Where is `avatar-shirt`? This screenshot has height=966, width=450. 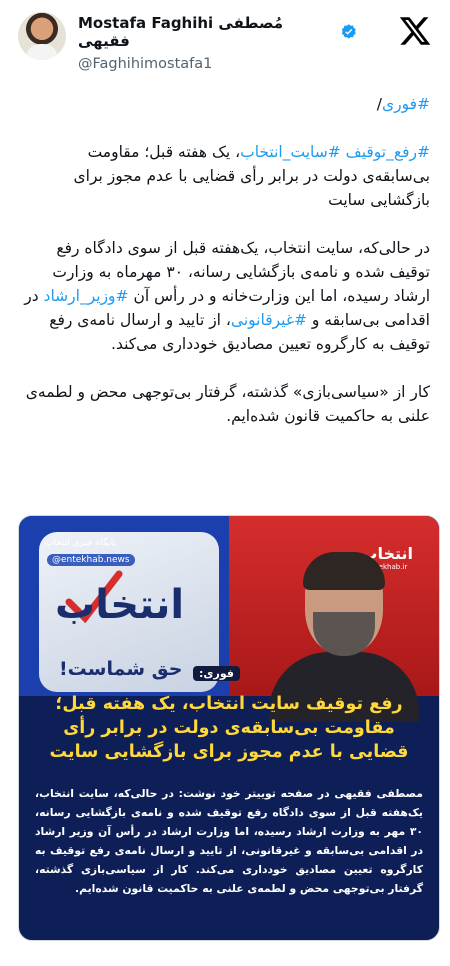 avatar-shirt is located at coordinates (42, 52).